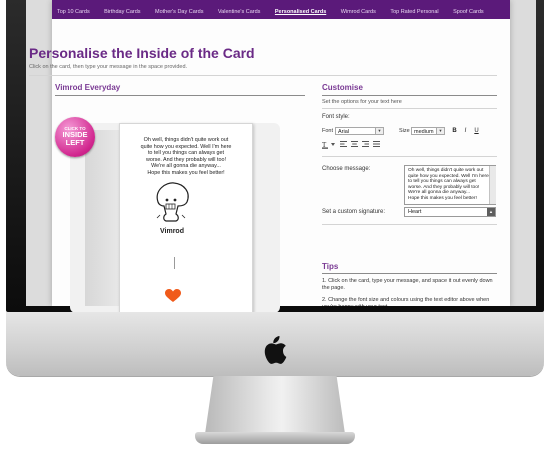  Describe the element at coordinates (465, 131) in the screenshot. I see `italic-button: I` at that location.